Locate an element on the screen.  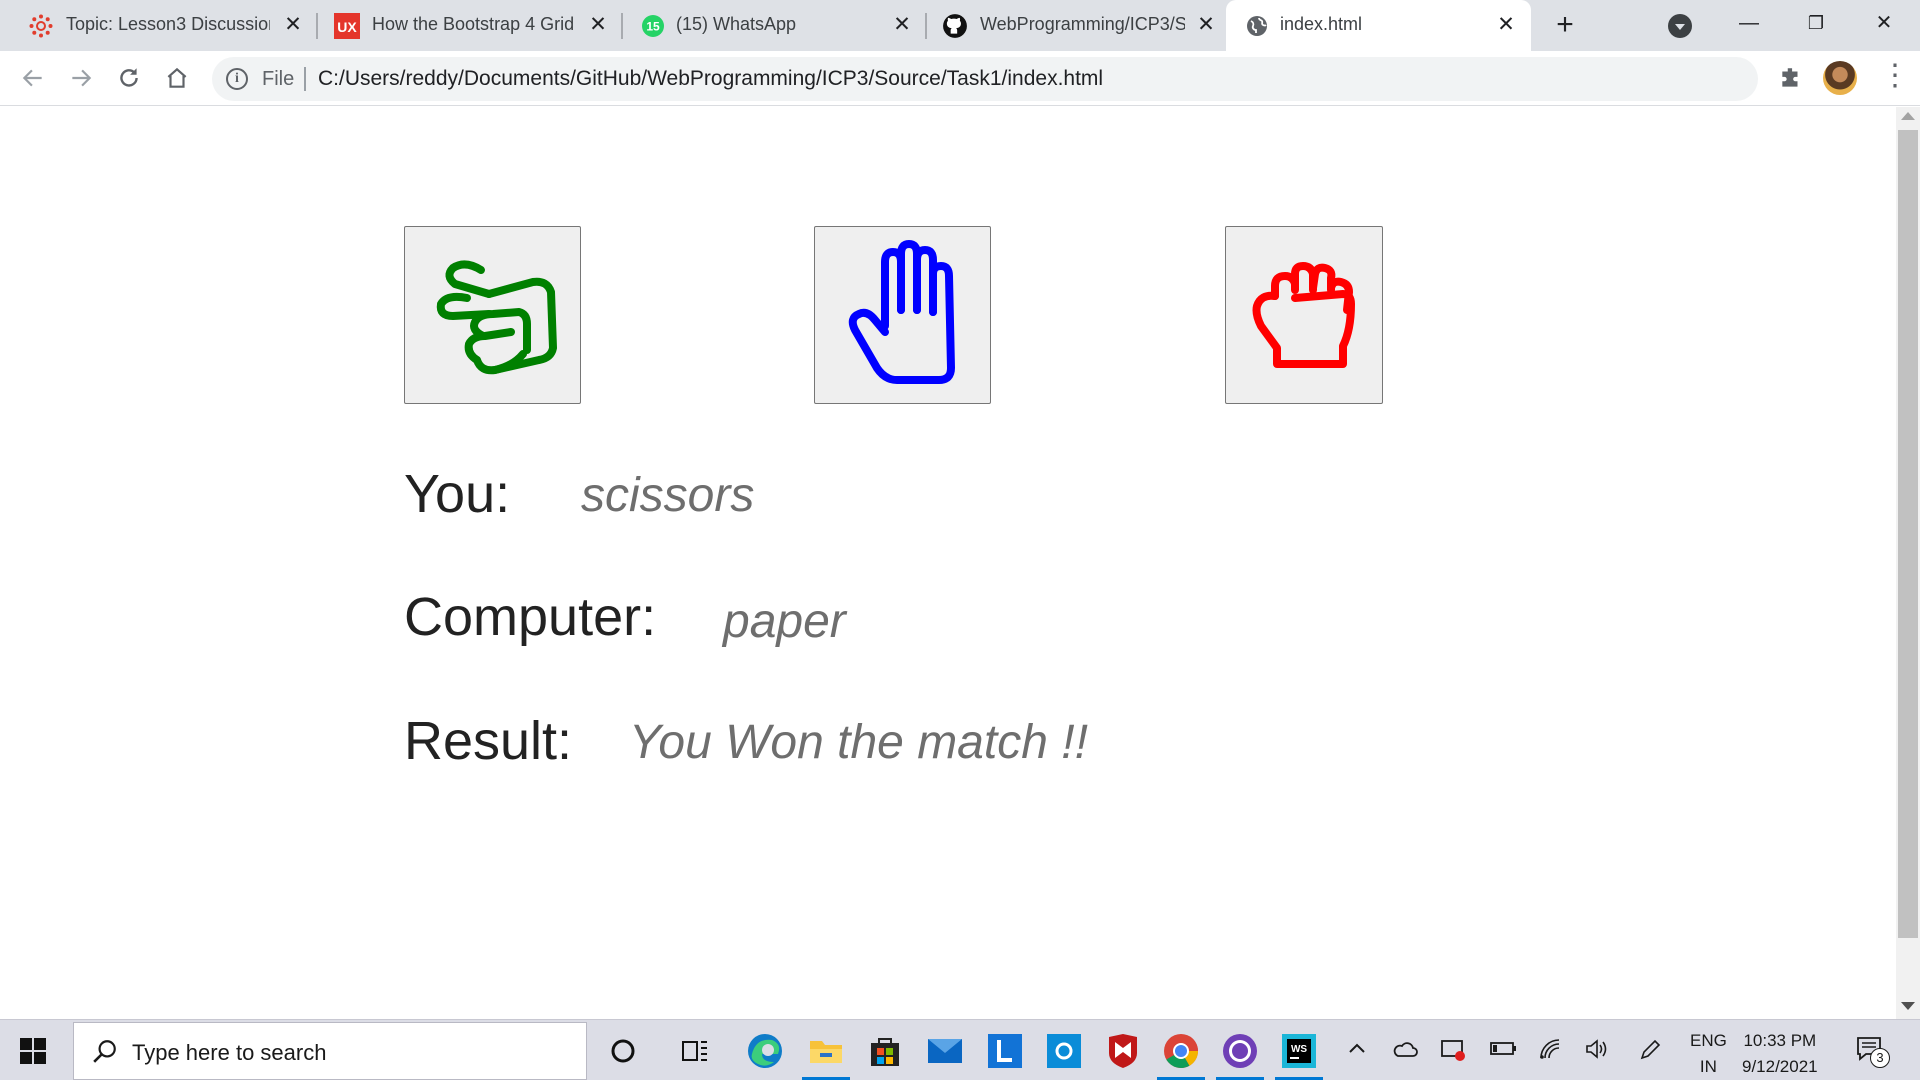
language-code: ENG is located at coordinates (1708, 1040).